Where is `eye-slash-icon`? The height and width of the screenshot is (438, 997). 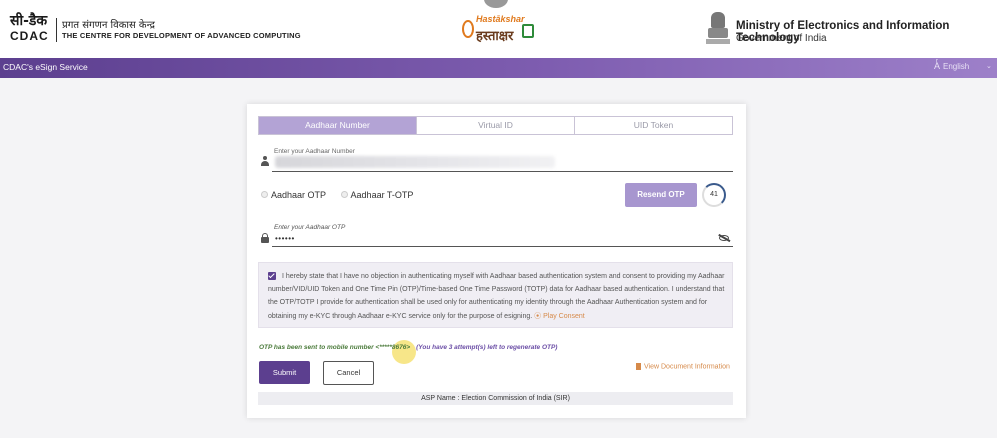
eye-slash-icon is located at coordinates (724, 238).